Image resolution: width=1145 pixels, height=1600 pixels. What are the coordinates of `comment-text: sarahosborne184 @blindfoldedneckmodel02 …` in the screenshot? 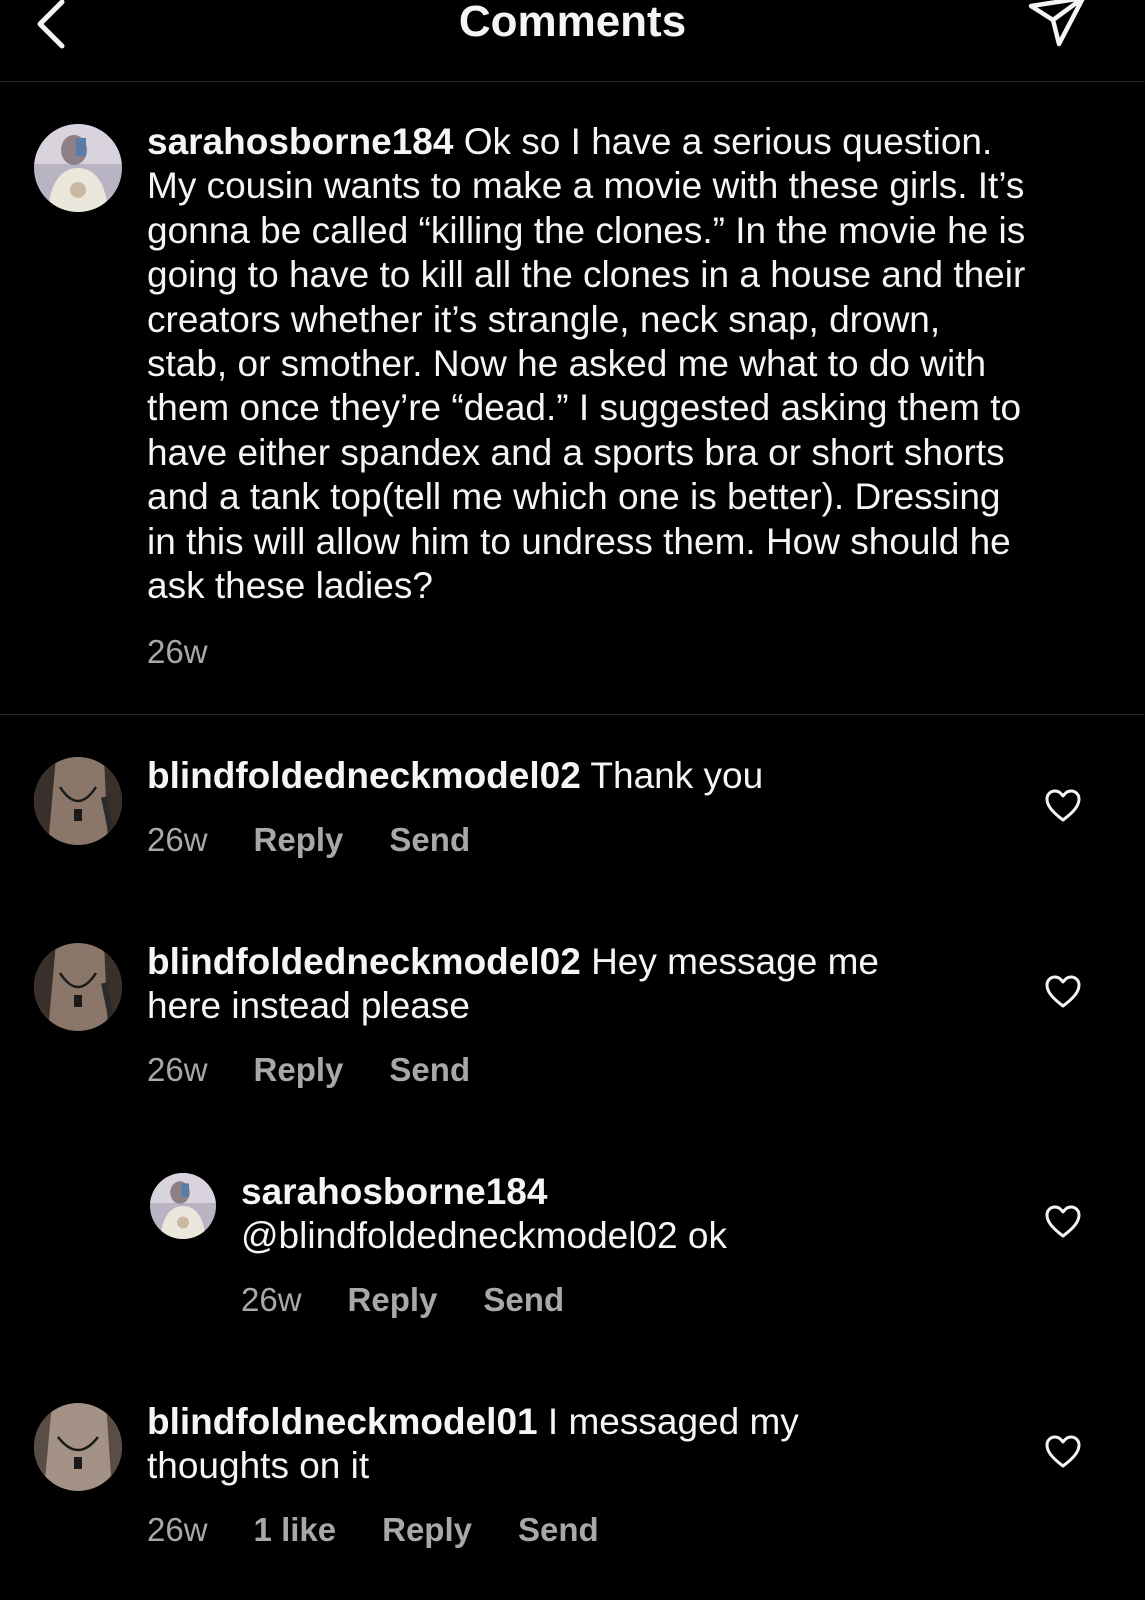 It's located at (631, 1214).